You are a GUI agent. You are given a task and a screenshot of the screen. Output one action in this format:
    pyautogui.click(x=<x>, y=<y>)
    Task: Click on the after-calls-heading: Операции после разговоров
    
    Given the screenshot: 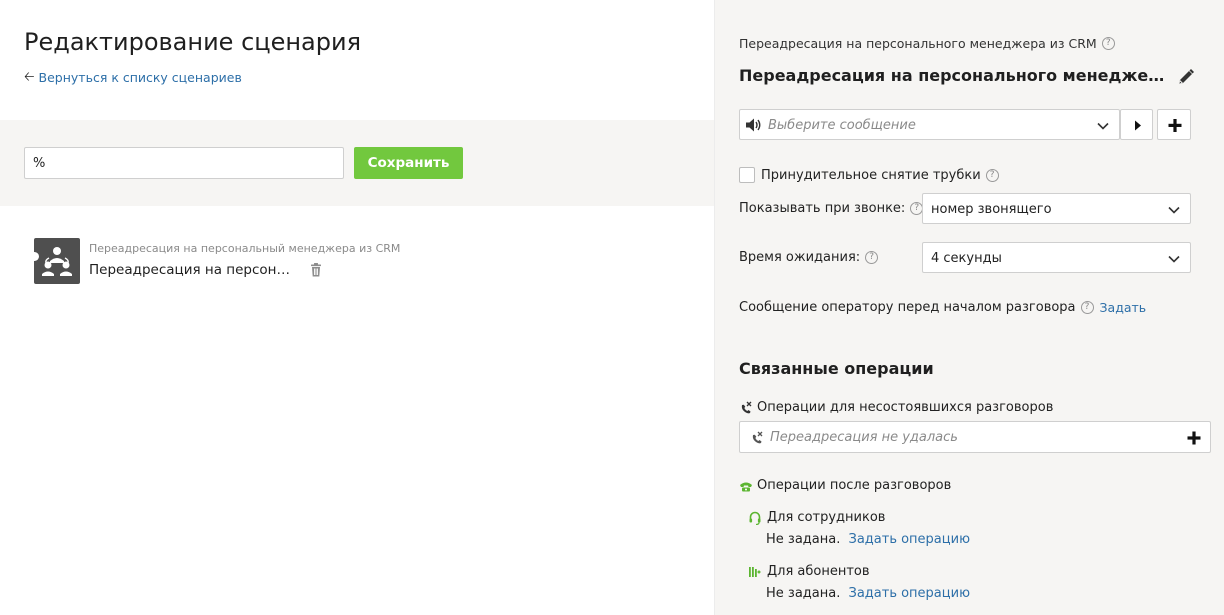 What is the action you would take?
    pyautogui.click(x=845, y=485)
    